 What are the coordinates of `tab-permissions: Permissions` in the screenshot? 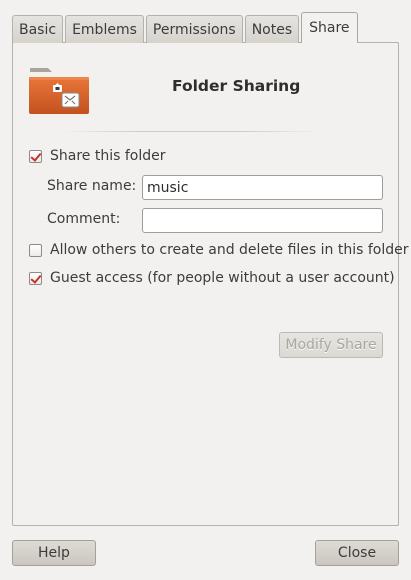 It's located at (194, 29).